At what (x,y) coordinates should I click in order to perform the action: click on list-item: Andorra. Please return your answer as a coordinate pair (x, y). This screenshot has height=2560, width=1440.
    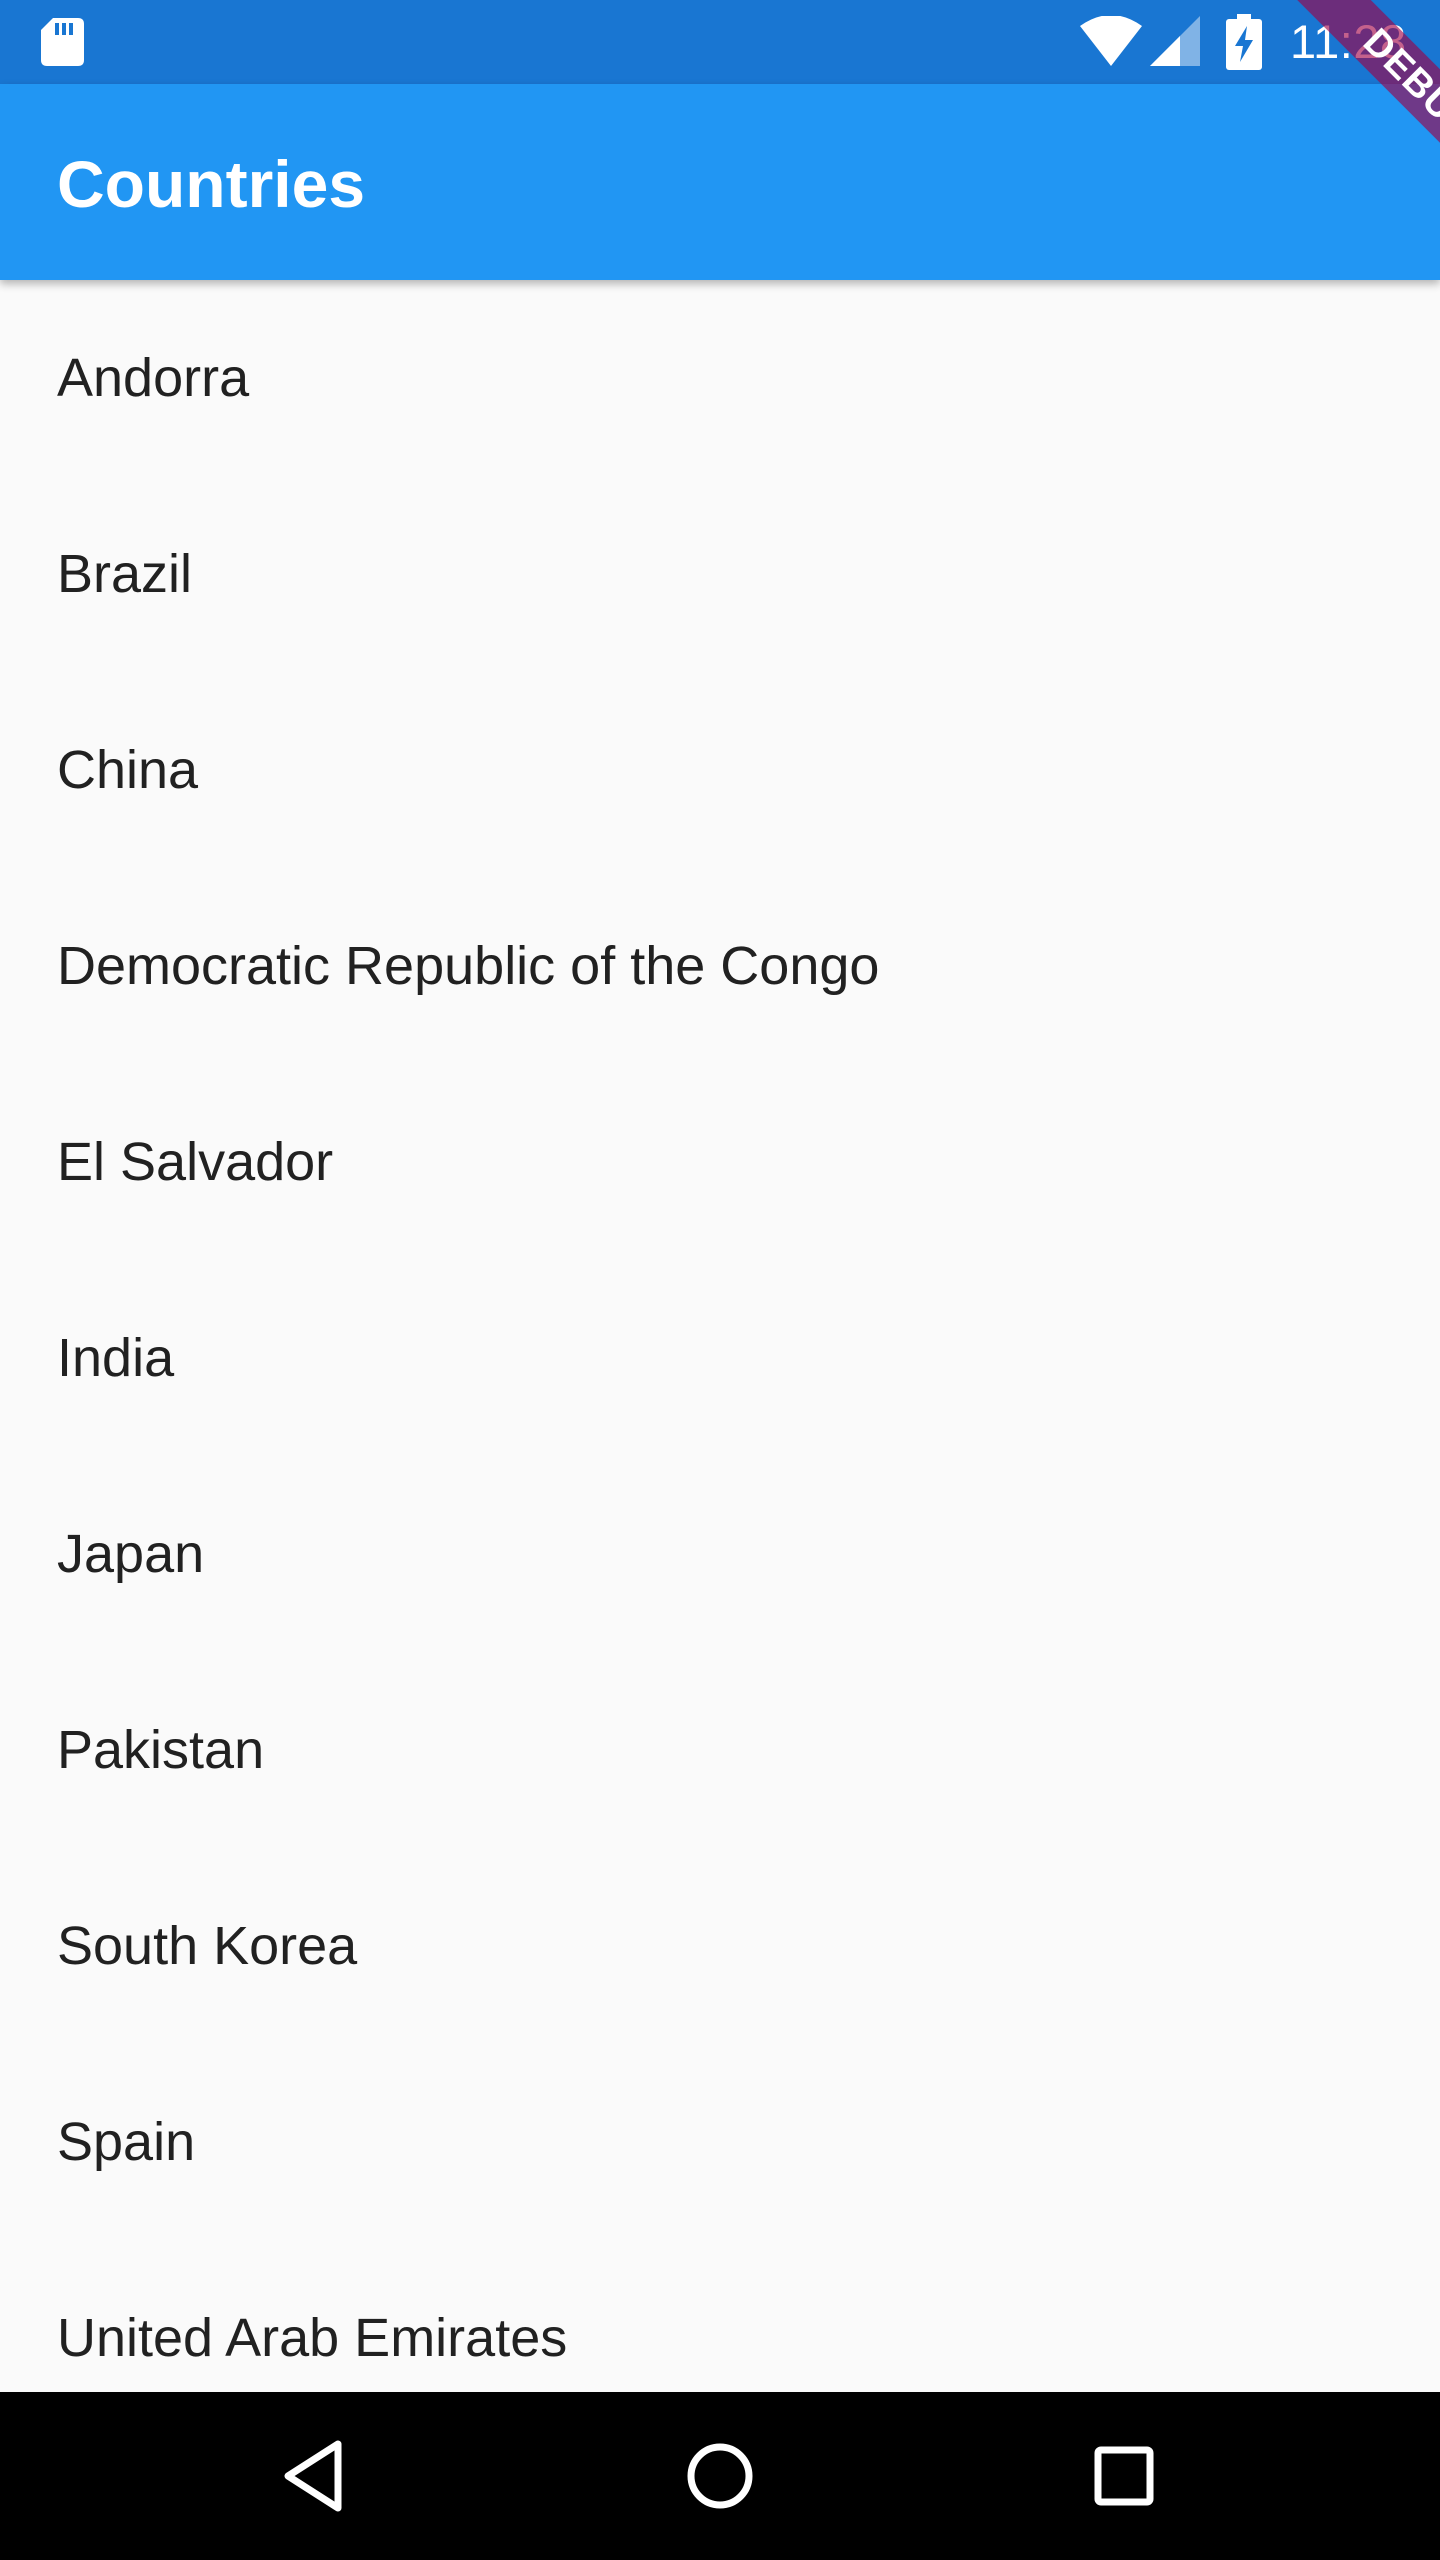
    Looking at the image, I should click on (720, 378).